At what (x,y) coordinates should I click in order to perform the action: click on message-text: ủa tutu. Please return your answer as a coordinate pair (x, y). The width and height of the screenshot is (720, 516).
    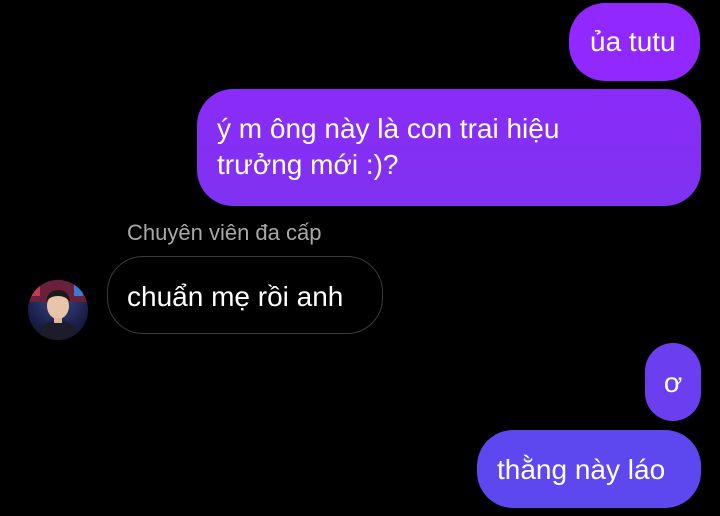
    Looking at the image, I should click on (633, 41).